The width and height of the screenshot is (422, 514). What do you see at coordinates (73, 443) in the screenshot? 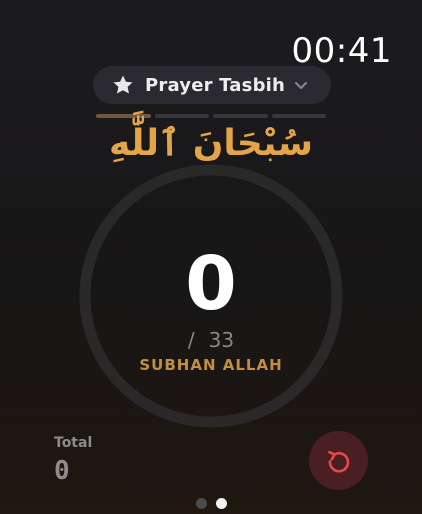
I see `total-label: Total` at bounding box center [73, 443].